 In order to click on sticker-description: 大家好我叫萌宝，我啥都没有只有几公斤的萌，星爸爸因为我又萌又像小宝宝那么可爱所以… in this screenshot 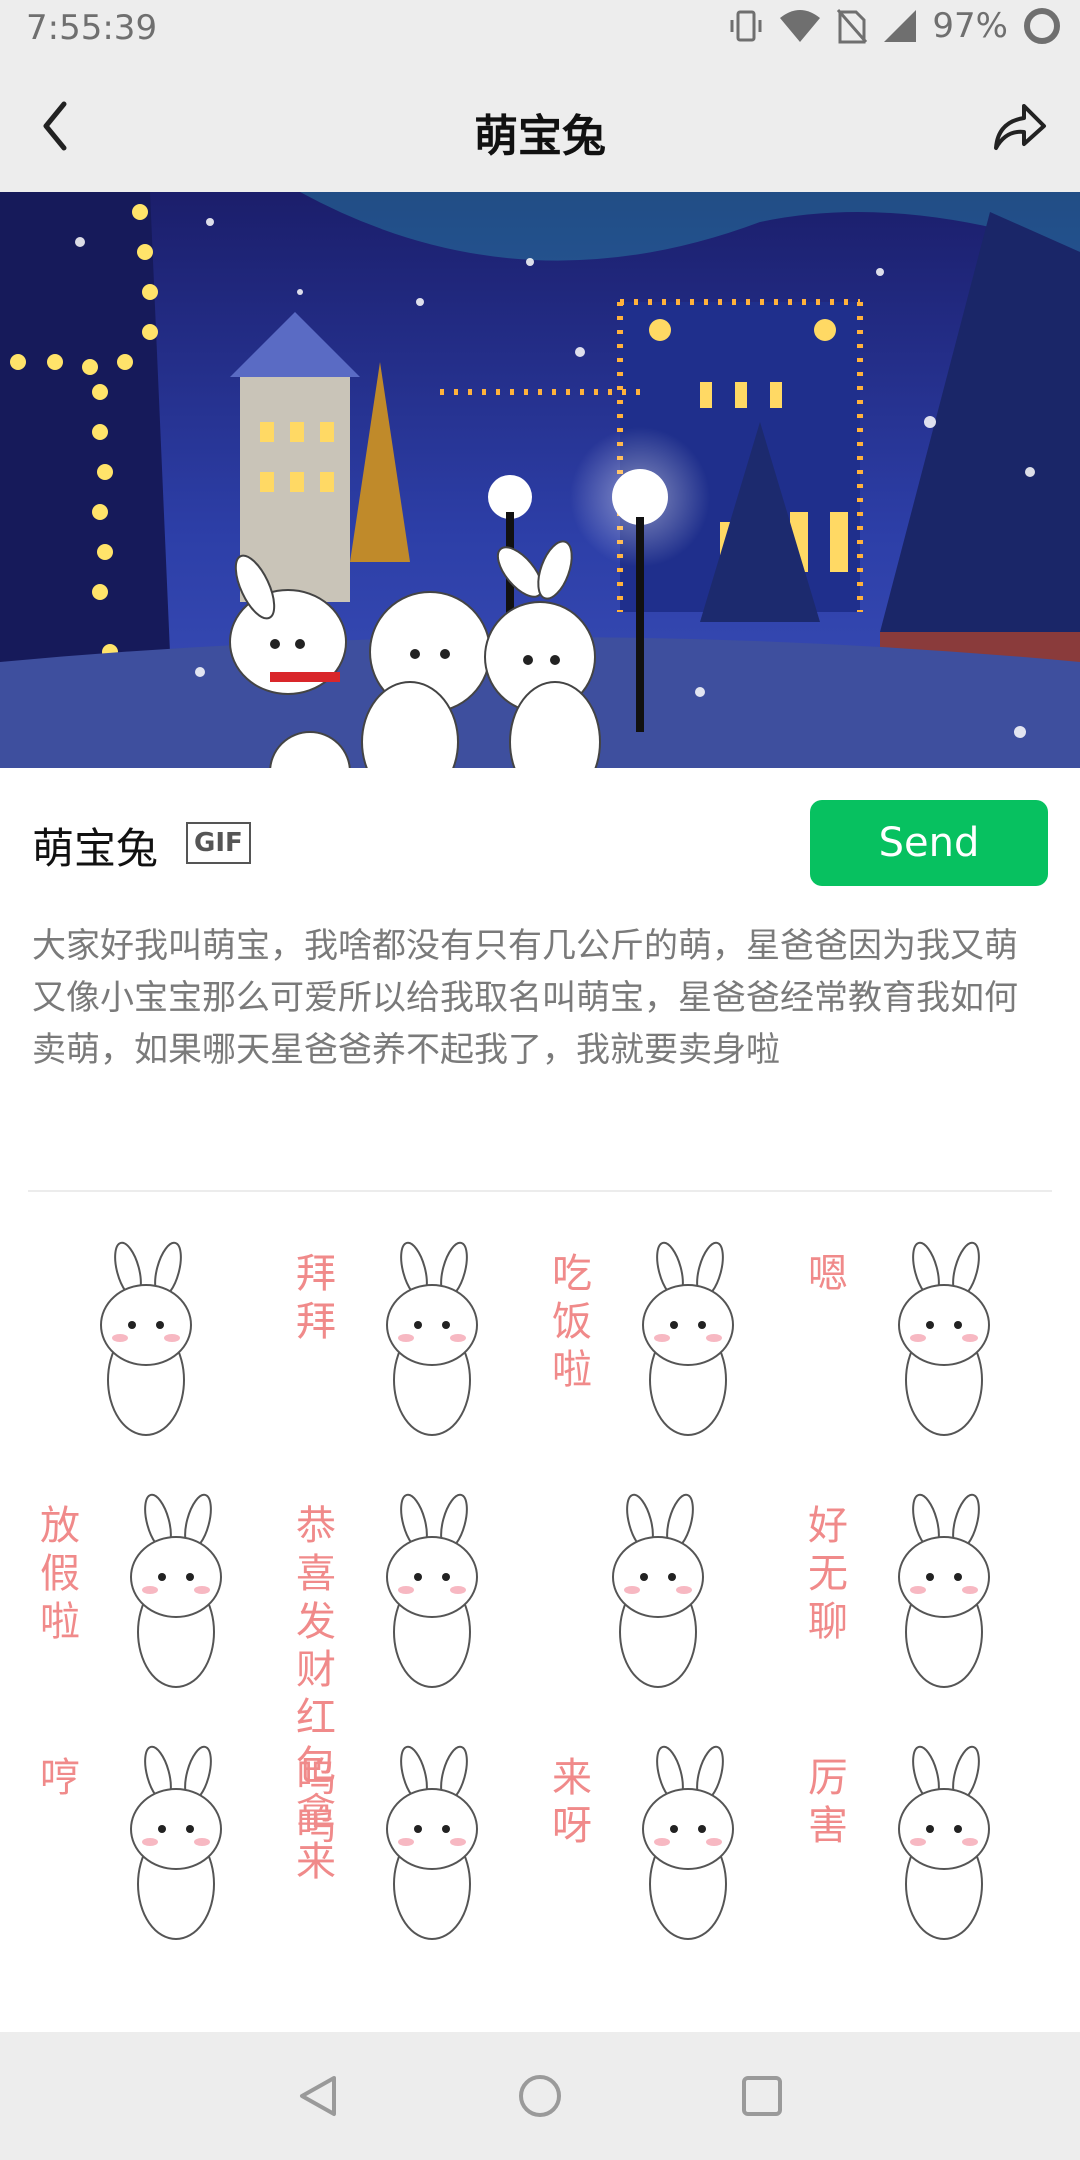, I will do `click(525, 998)`.